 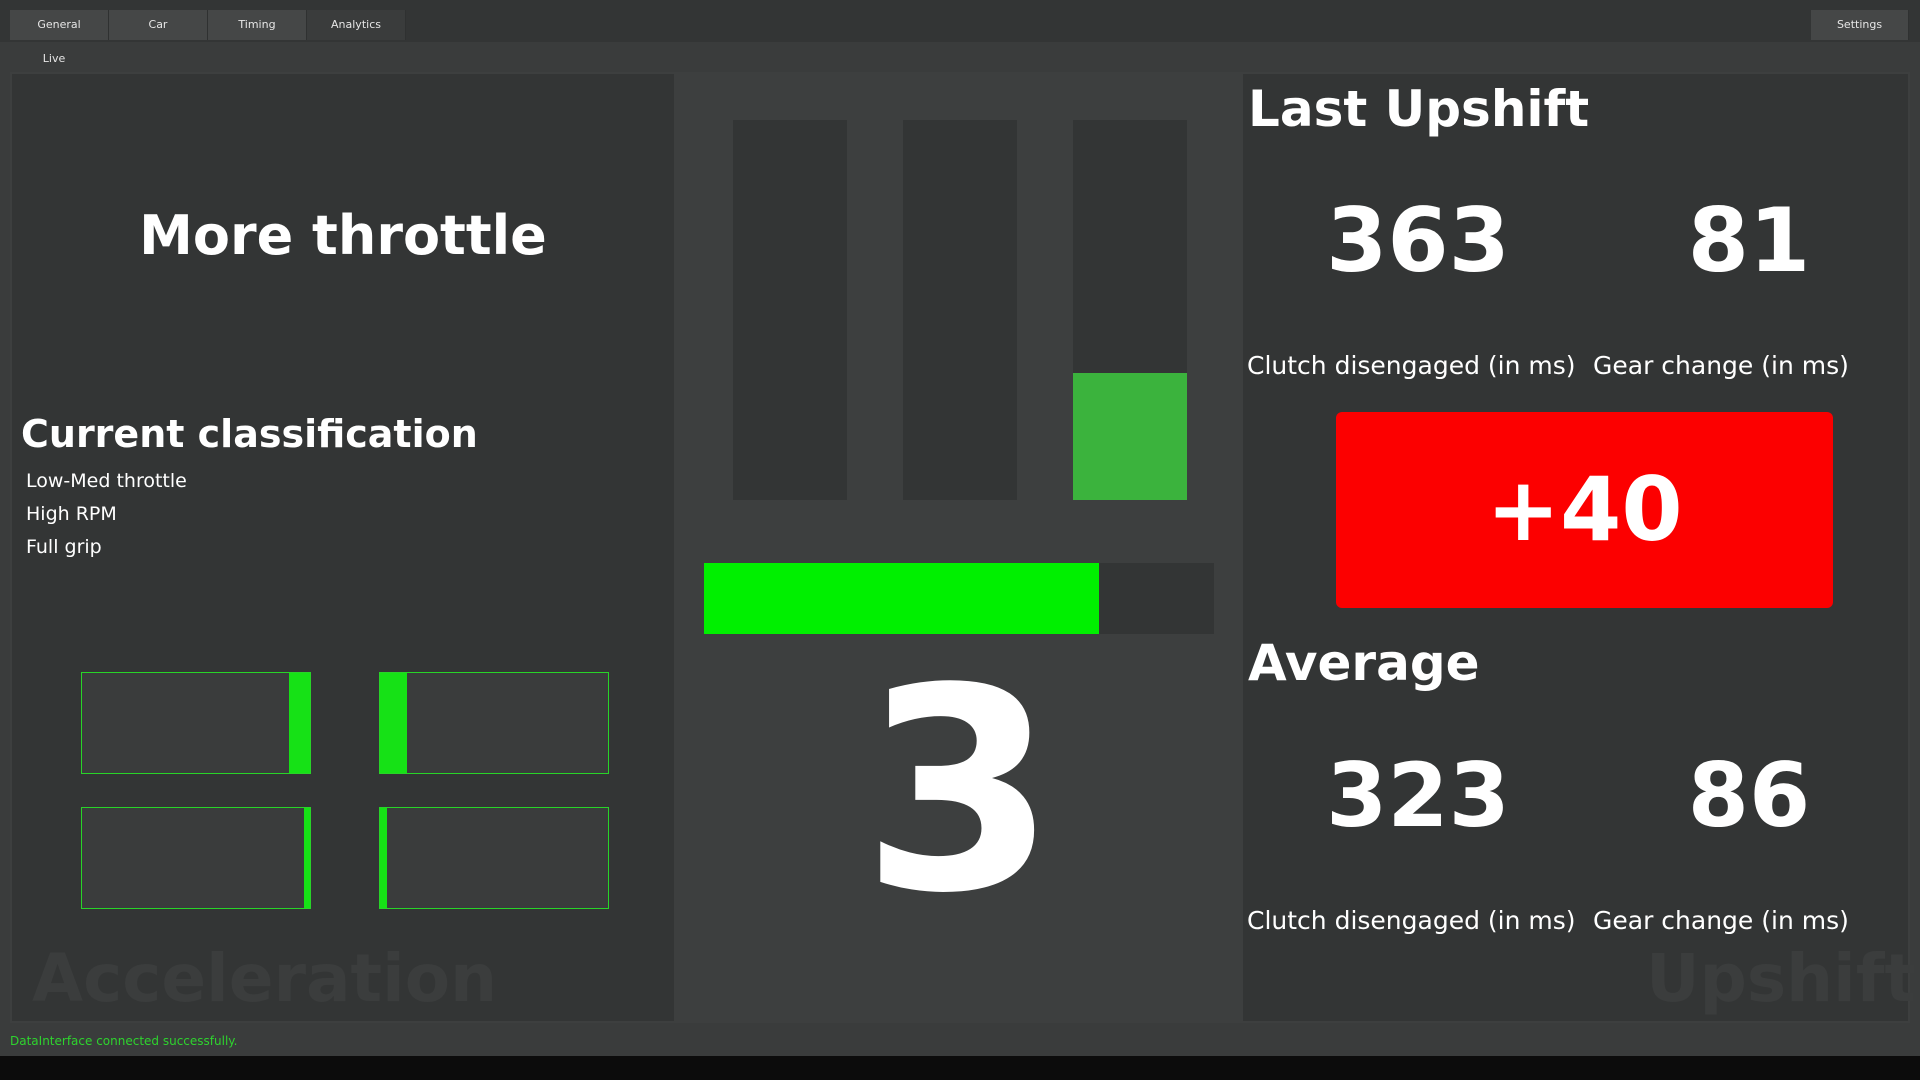 I want to click on throttle-advice: More throttle, so click(x=343, y=235).